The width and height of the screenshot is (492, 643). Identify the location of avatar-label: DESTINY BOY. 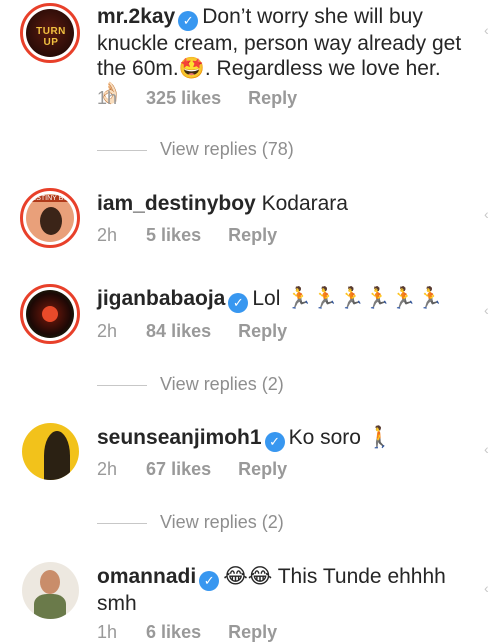
(50, 198).